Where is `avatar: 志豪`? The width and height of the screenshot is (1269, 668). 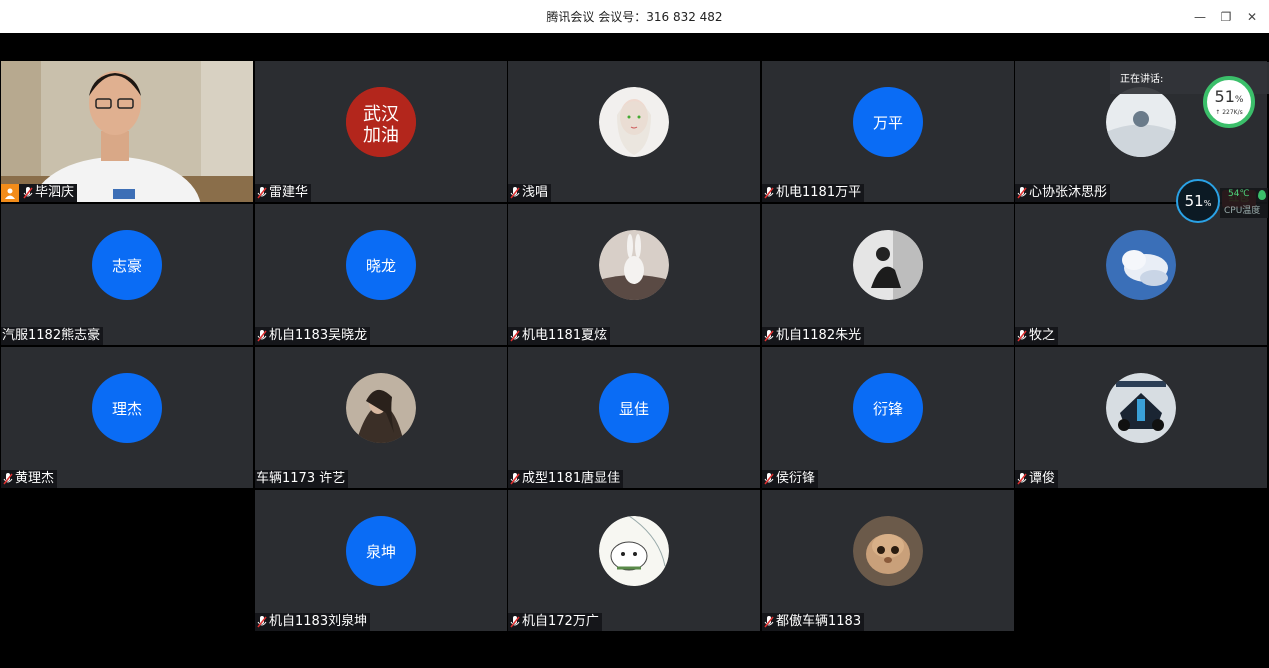 avatar: 志豪 is located at coordinates (127, 265).